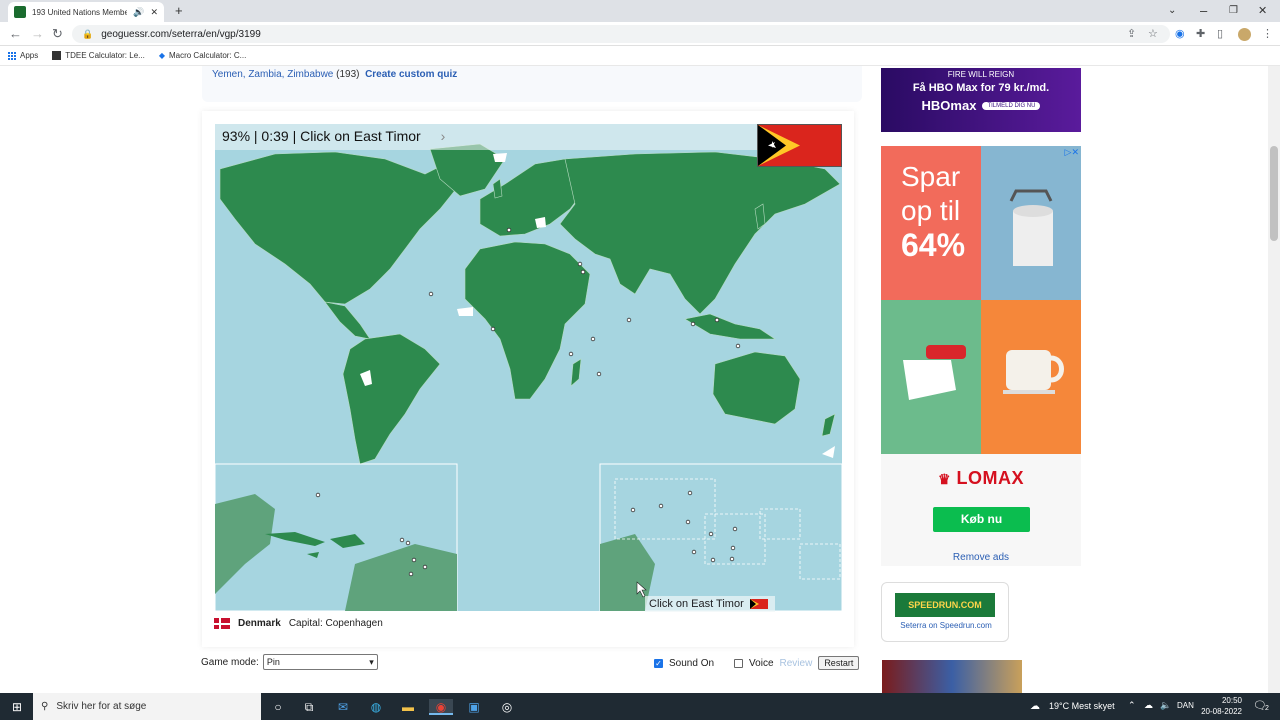 The image size is (1280, 720). Describe the element at coordinates (441, 707) in the screenshot. I see `chrome-icon: ◉` at that location.